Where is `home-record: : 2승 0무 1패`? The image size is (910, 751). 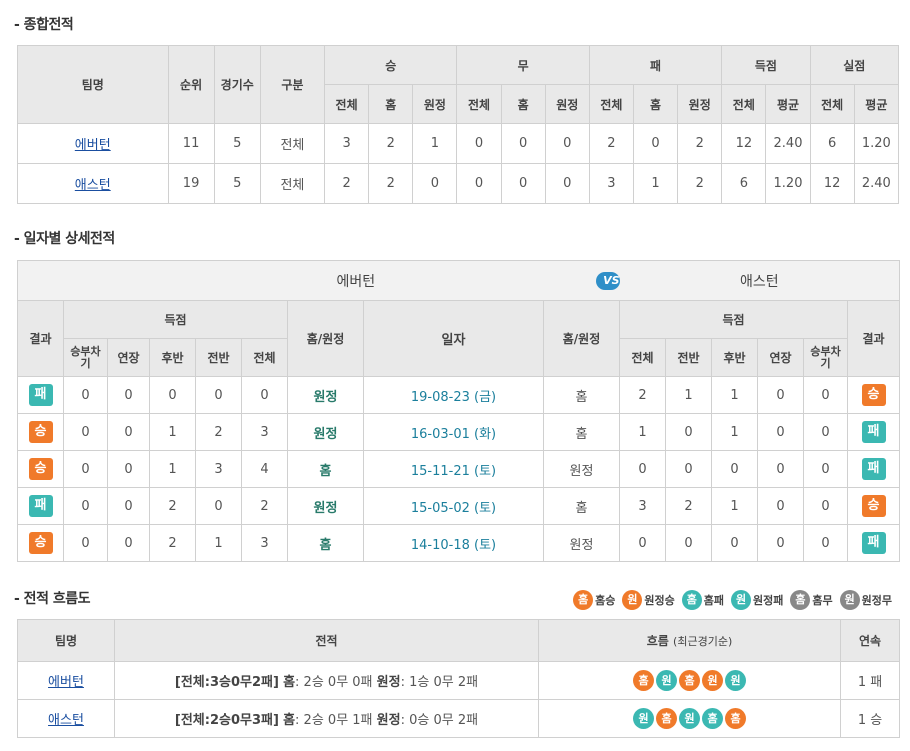 home-record: : 2승 0무 1패 is located at coordinates (334, 720).